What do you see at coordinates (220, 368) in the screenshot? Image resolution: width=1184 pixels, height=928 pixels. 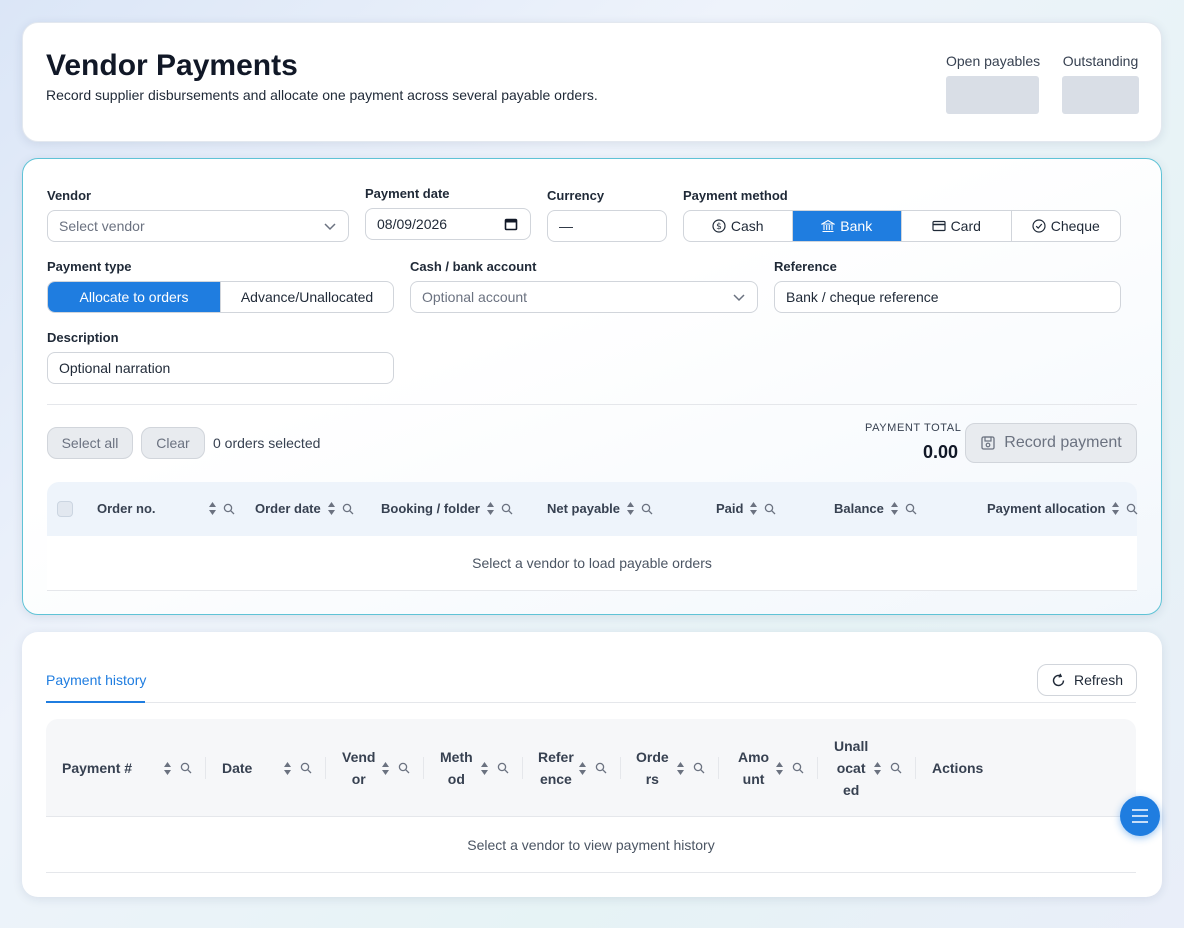 I see `description-input: Optional narration` at bounding box center [220, 368].